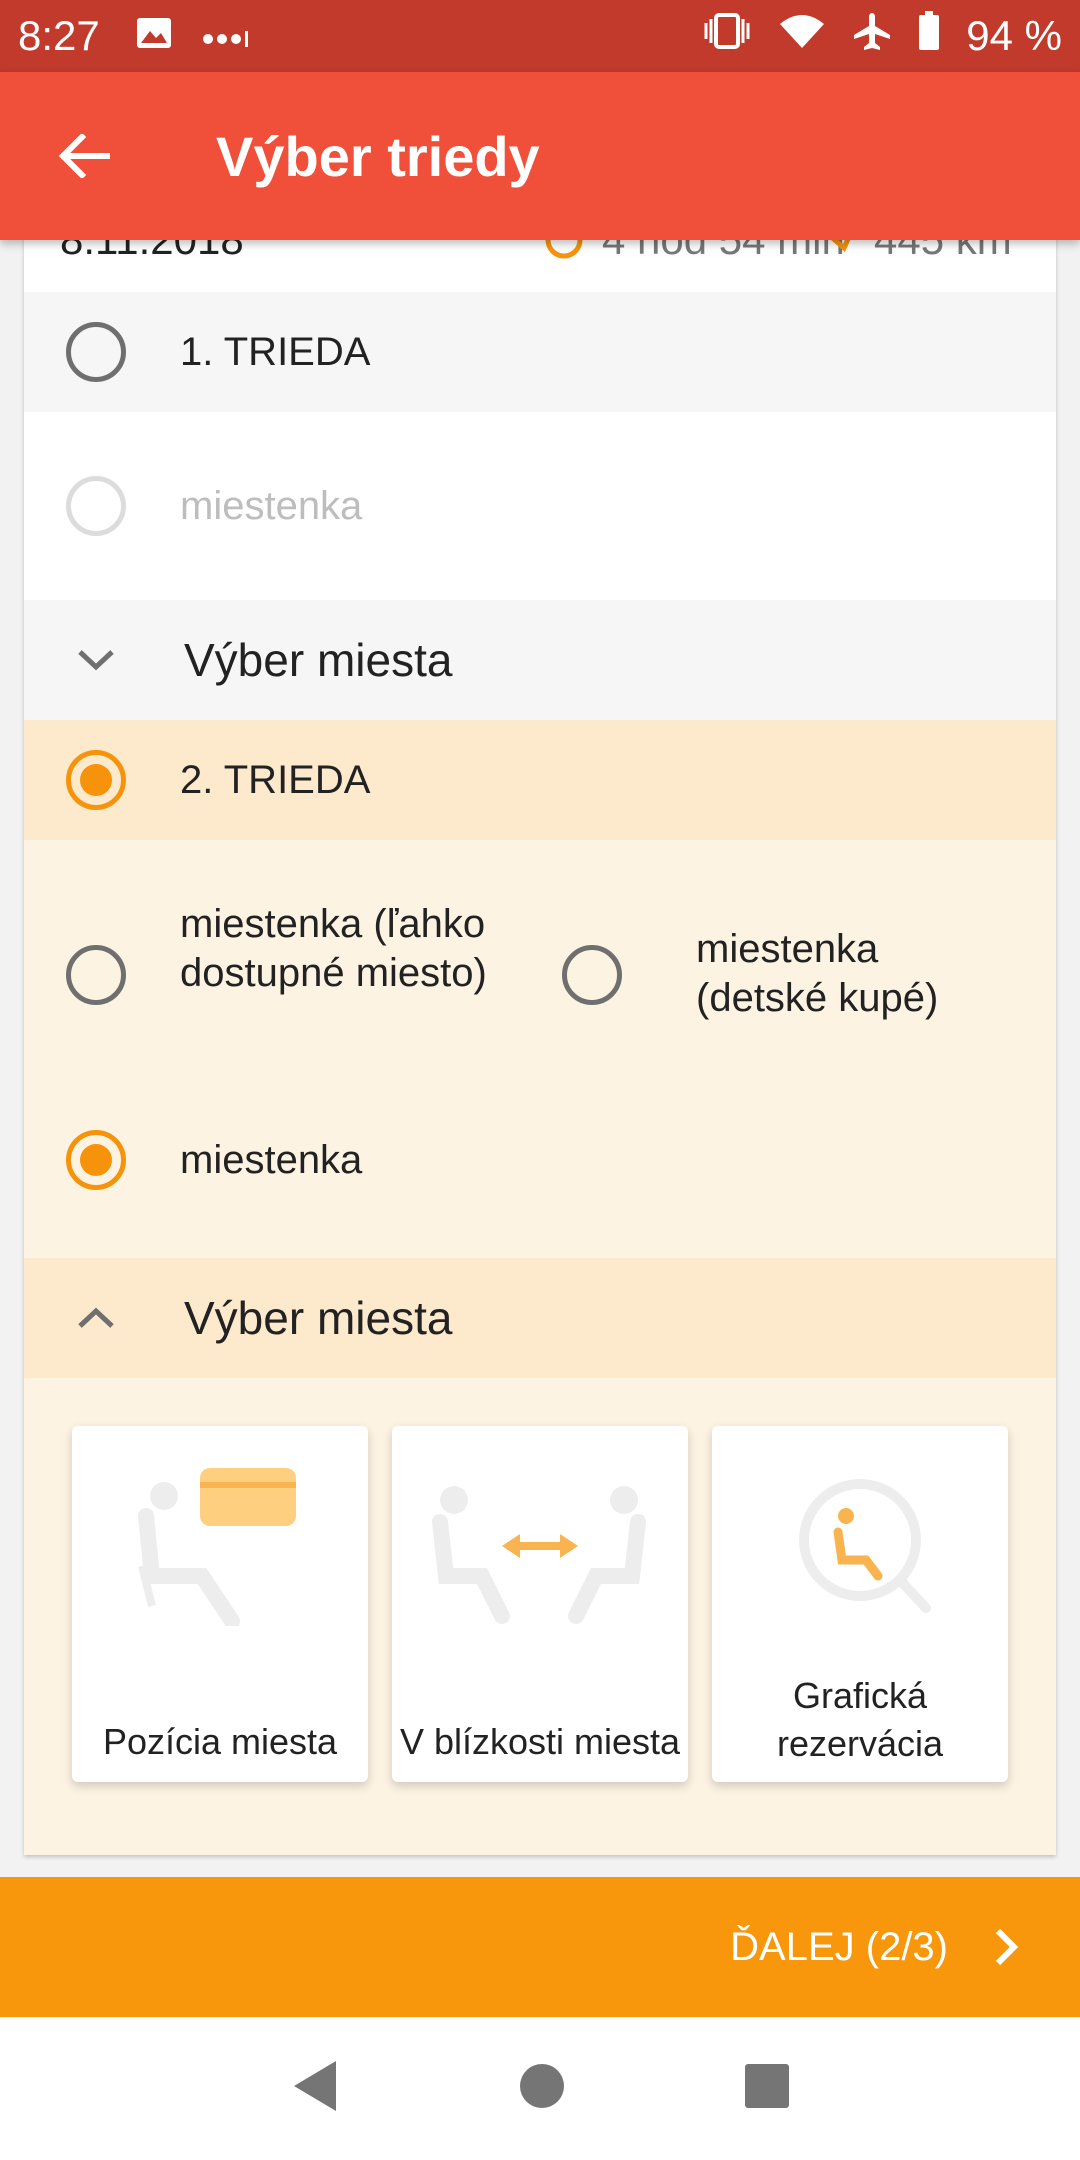 Image resolution: width=1080 pixels, height=2160 pixels. I want to click on chevron-up-icon, so click(96, 1317).